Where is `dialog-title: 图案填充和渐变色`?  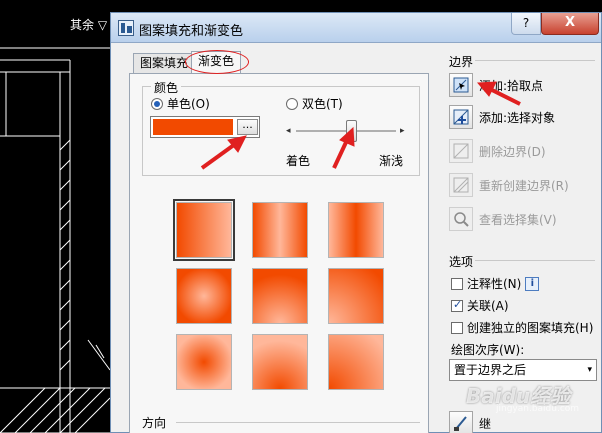 dialog-title: 图案填充和渐变色 is located at coordinates (191, 31).